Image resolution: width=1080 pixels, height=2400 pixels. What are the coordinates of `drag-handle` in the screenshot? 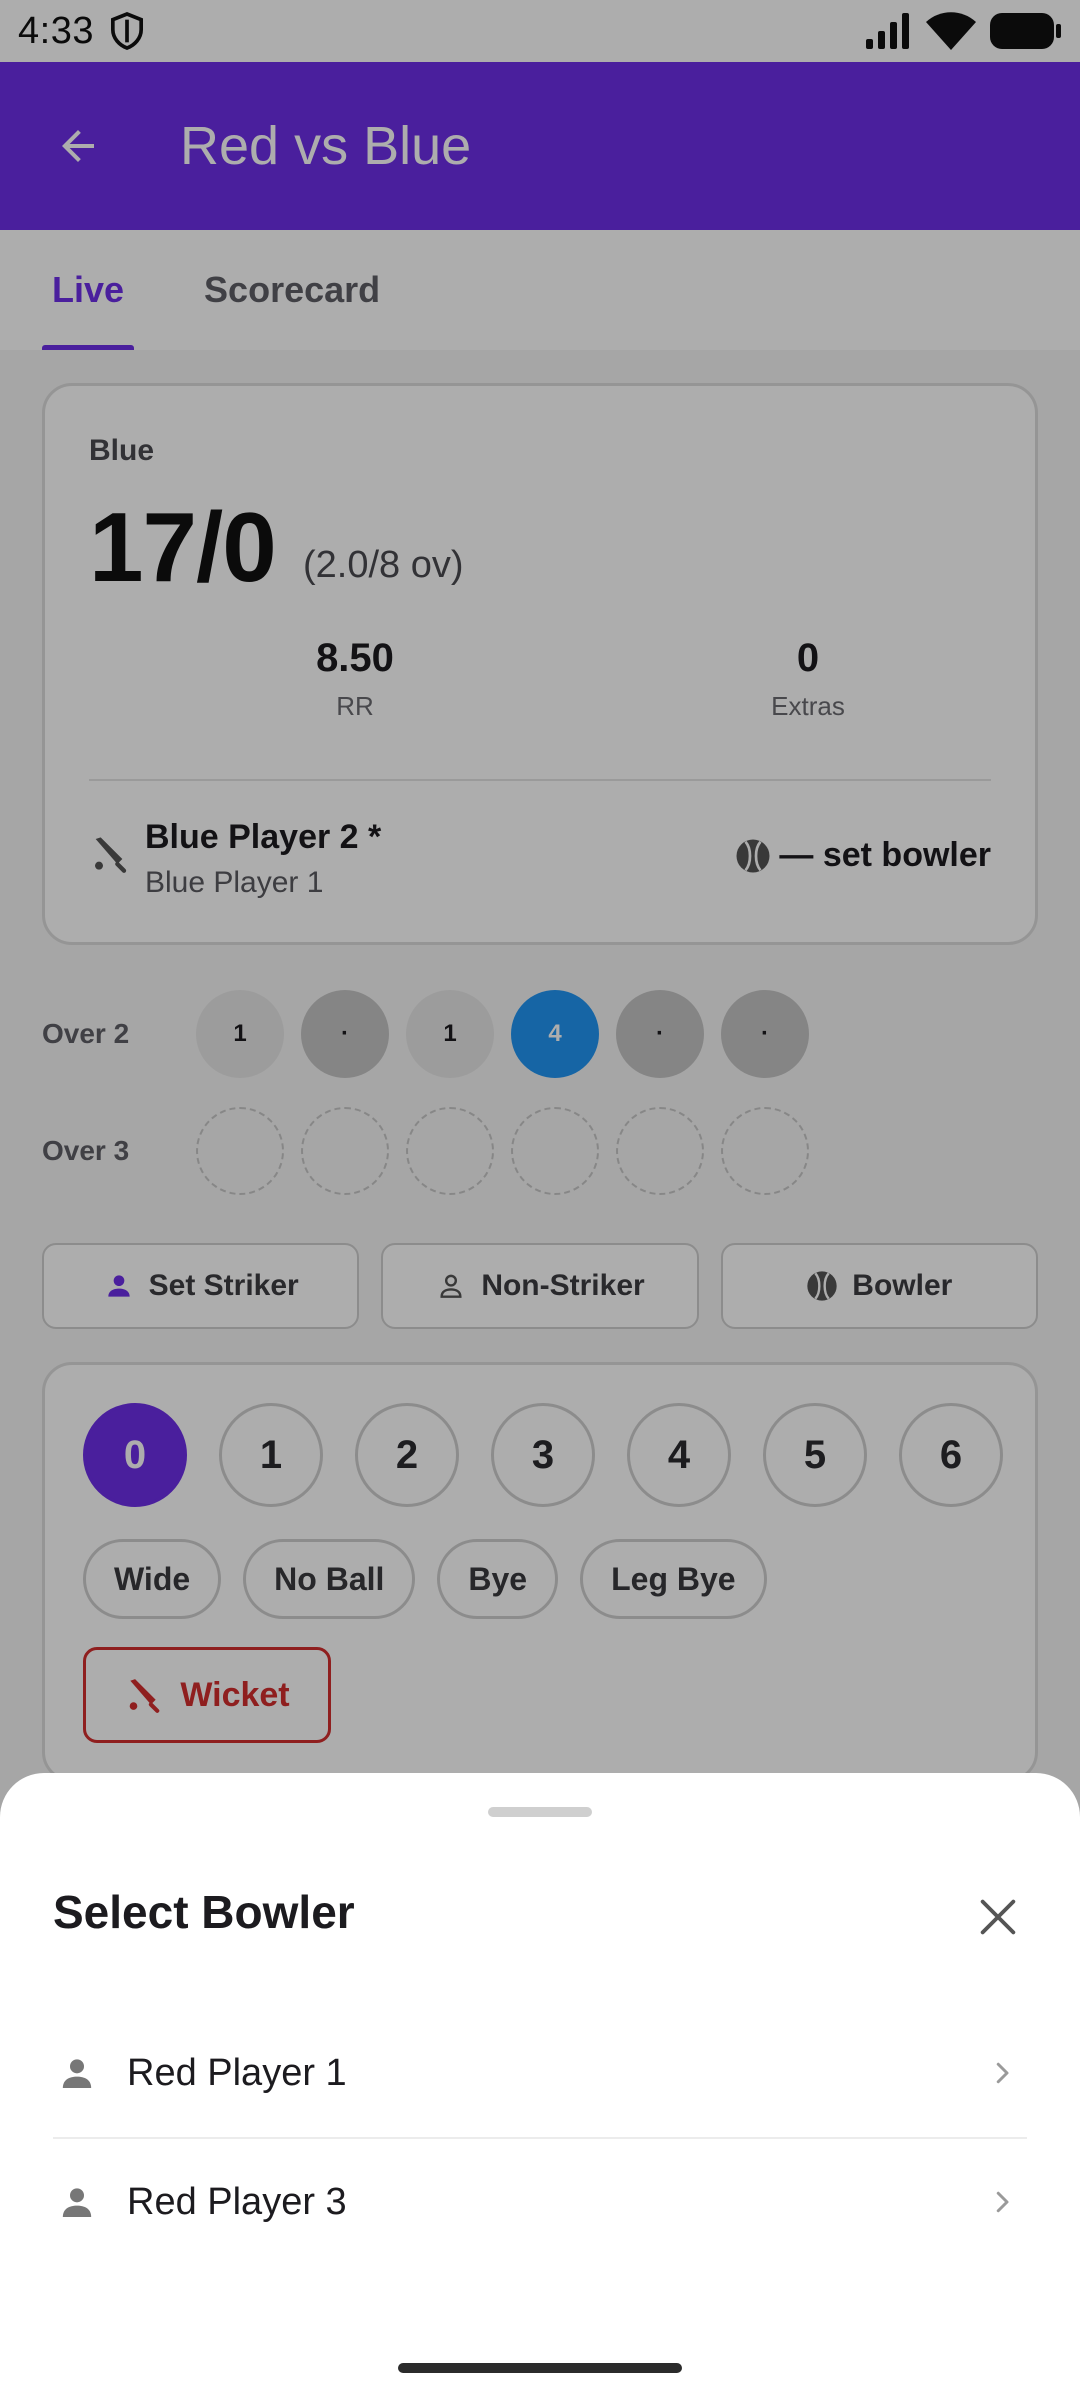 It's located at (540, 1812).